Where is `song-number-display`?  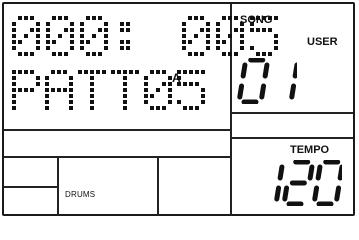
song-number-display is located at coordinates (267, 81).